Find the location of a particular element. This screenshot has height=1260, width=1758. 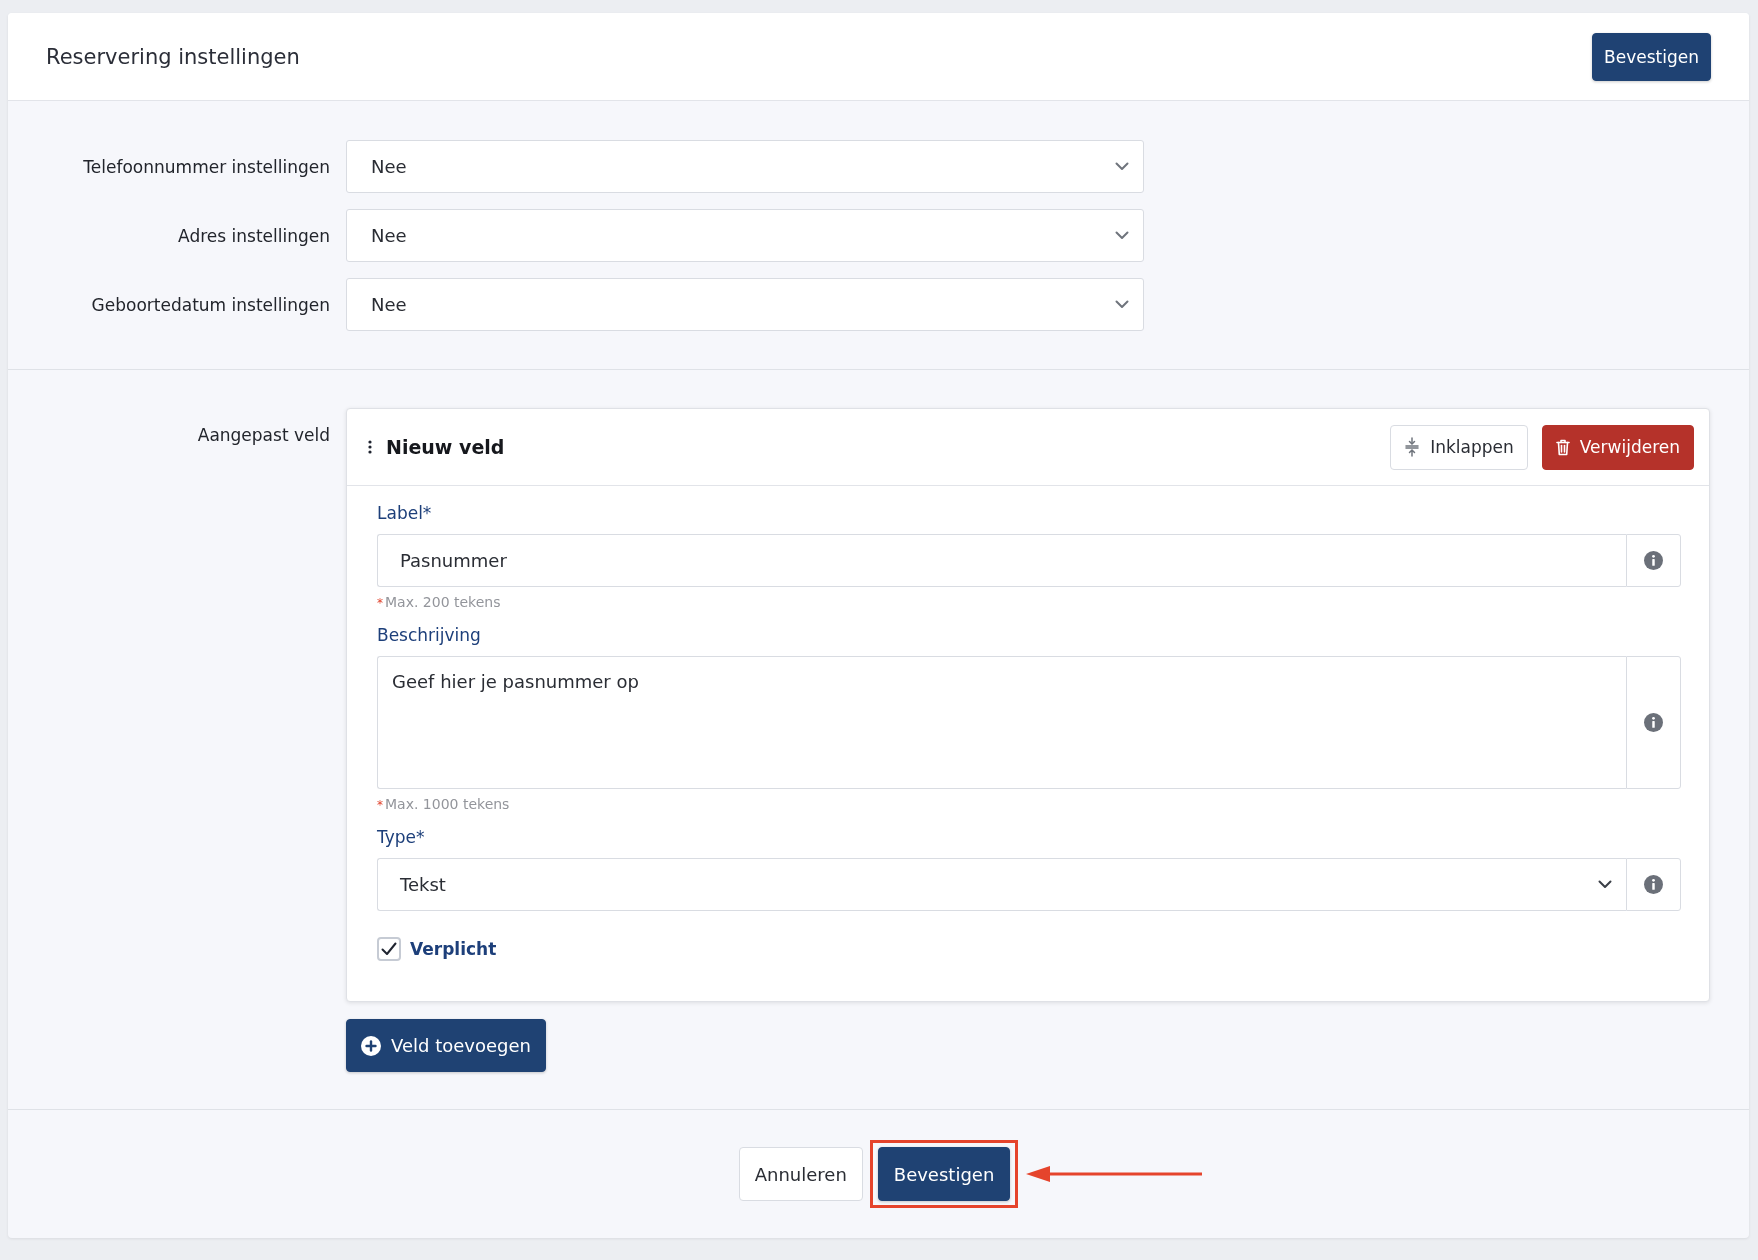

setting-label: Telefoonnummer instellingen is located at coordinates (206, 166).